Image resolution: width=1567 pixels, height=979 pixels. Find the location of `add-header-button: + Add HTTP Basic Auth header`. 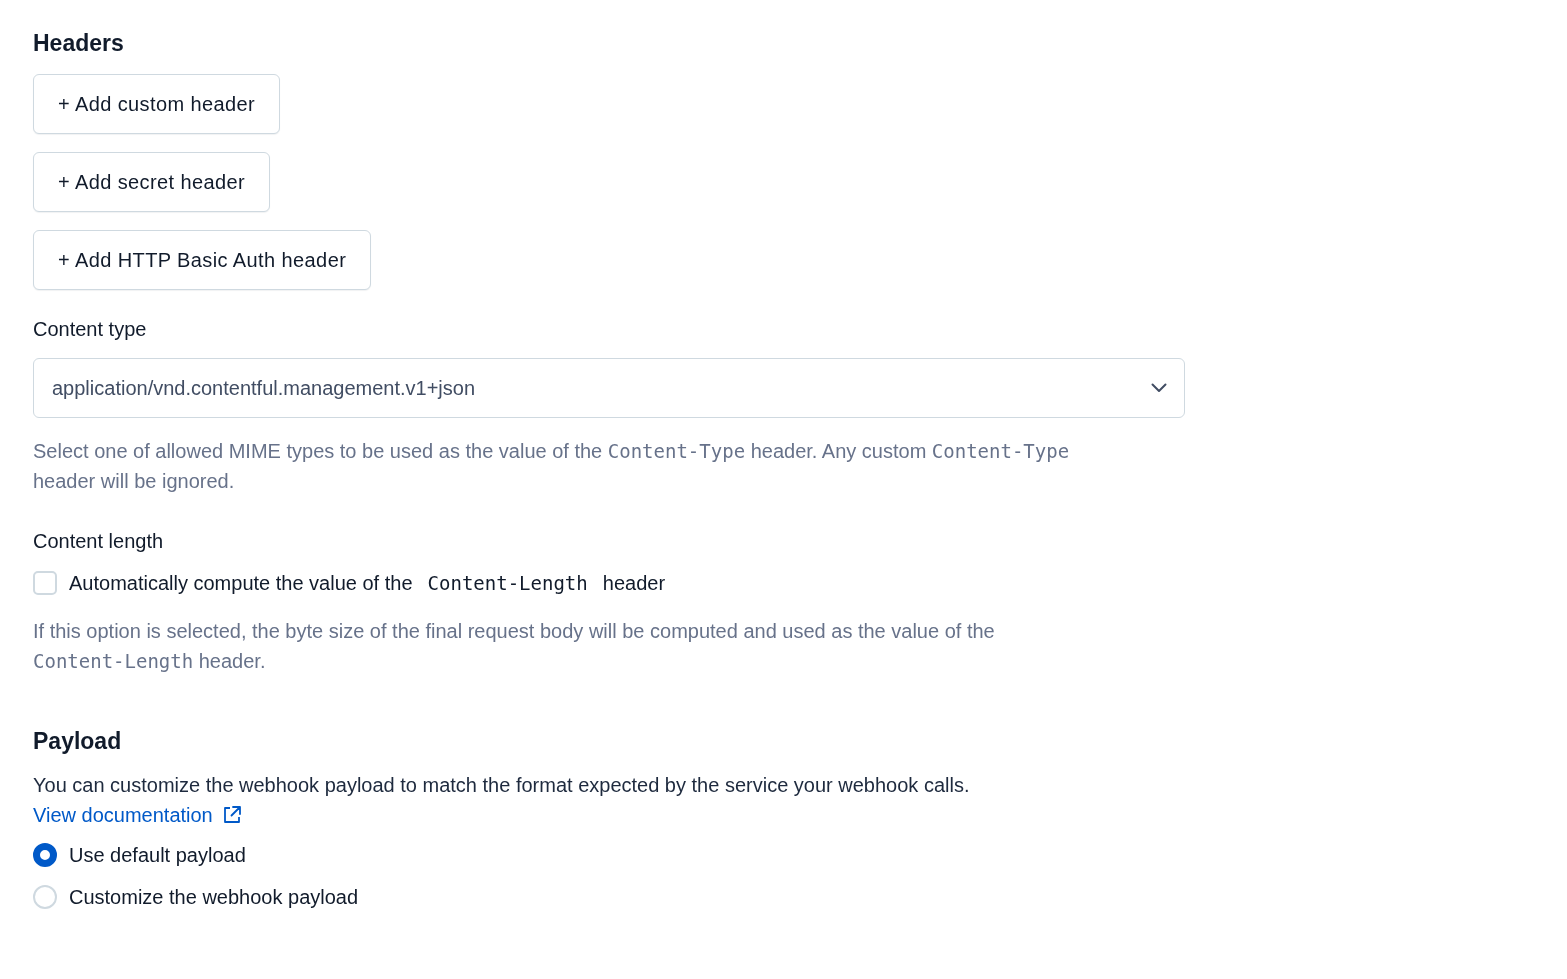

add-header-button: + Add HTTP Basic Auth header is located at coordinates (202, 260).